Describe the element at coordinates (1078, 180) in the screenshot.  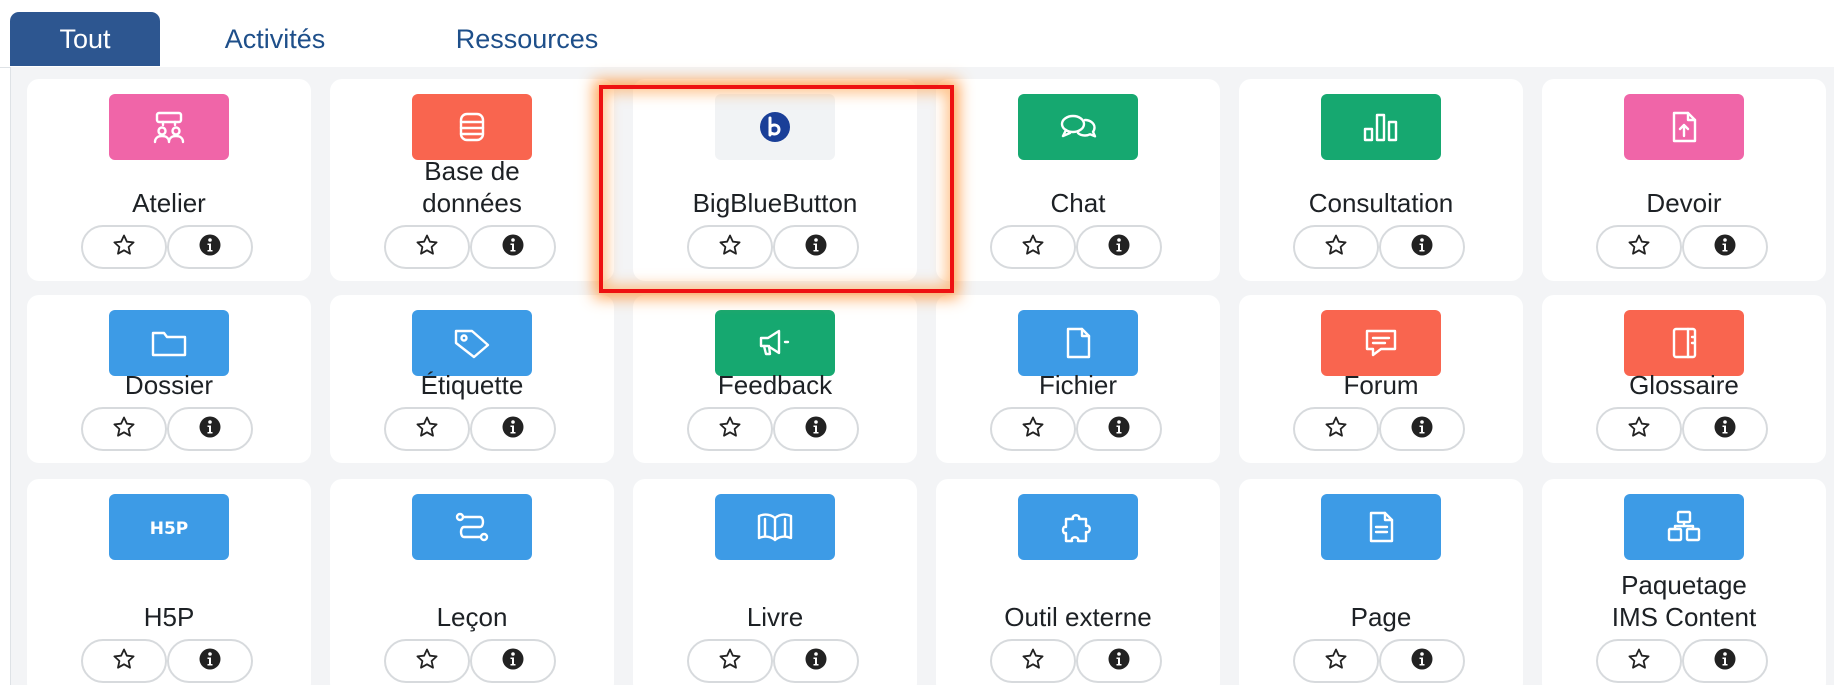
I see `module-card-chat: Chat` at that location.